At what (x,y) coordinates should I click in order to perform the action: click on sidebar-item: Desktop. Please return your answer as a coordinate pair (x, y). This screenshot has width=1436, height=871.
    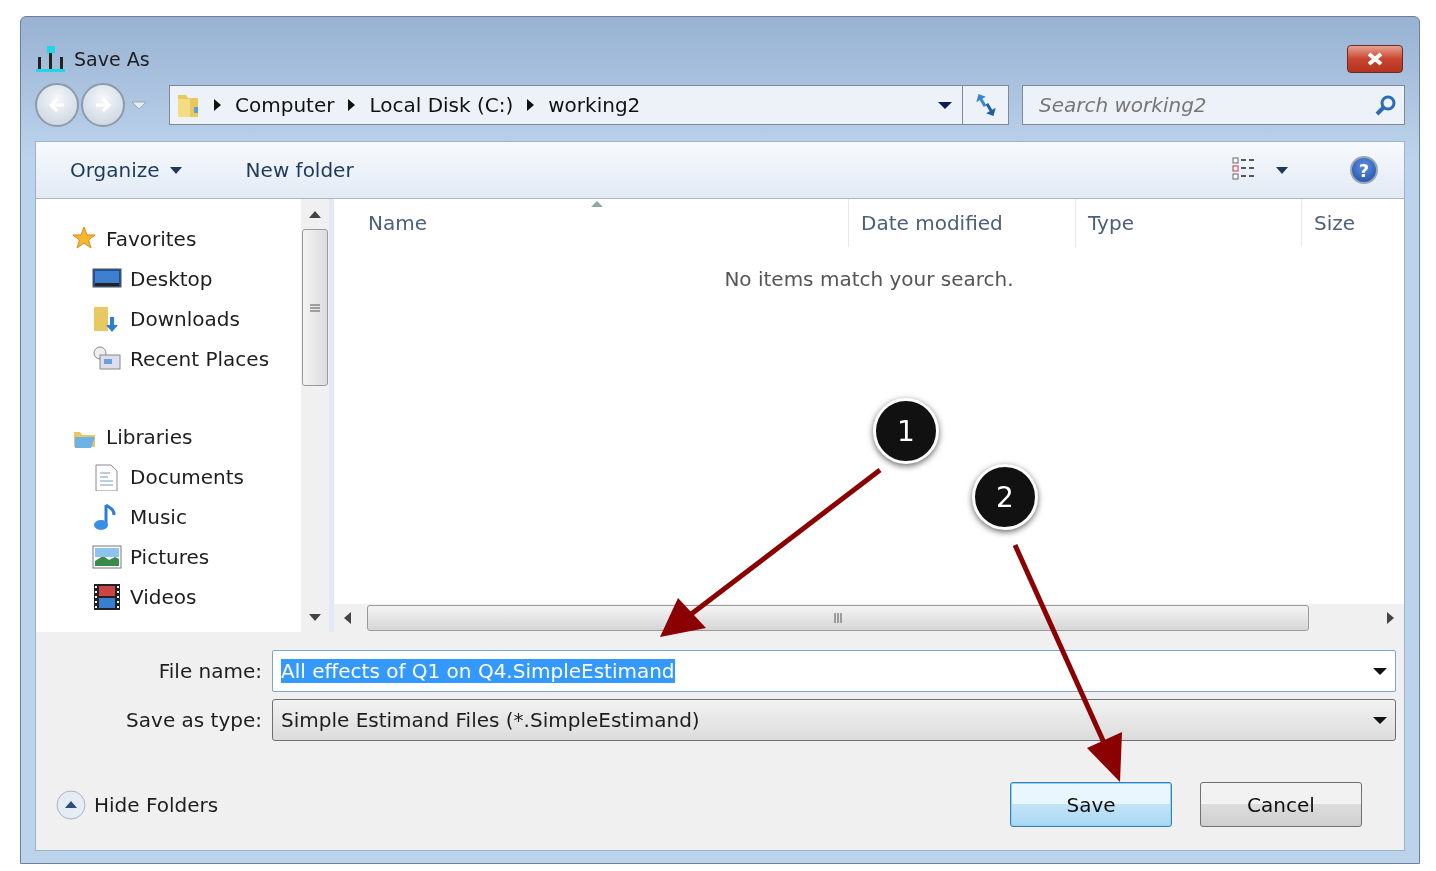
    Looking at the image, I should click on (124, 279).